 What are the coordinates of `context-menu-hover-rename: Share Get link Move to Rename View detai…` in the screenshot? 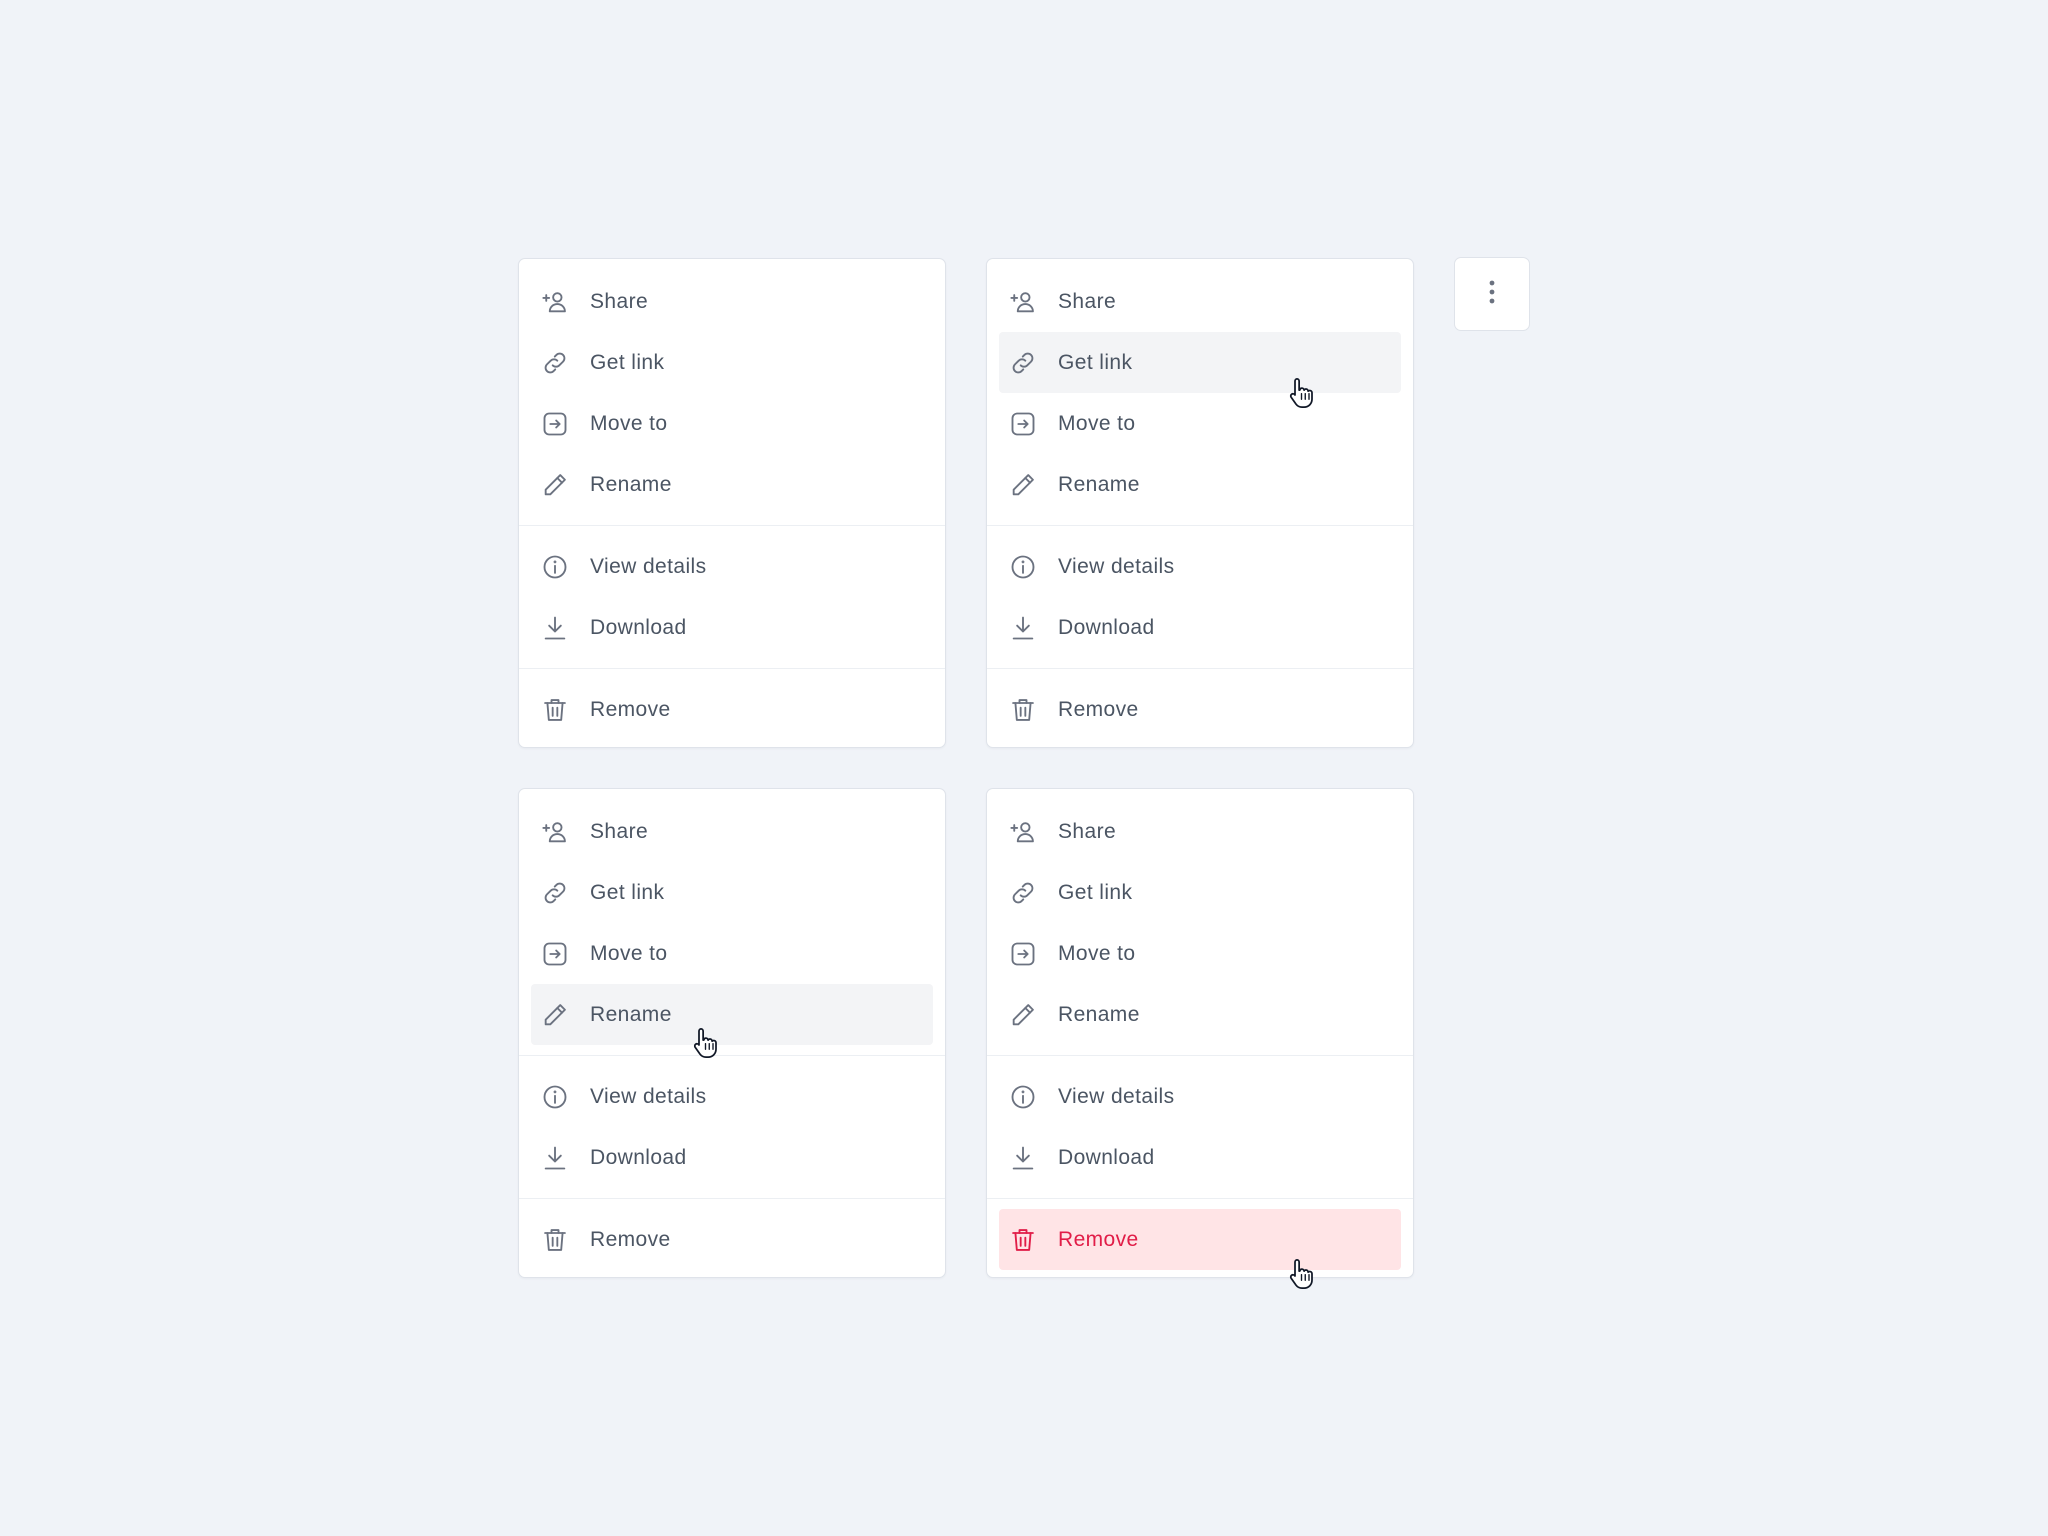 It's located at (732, 1033).